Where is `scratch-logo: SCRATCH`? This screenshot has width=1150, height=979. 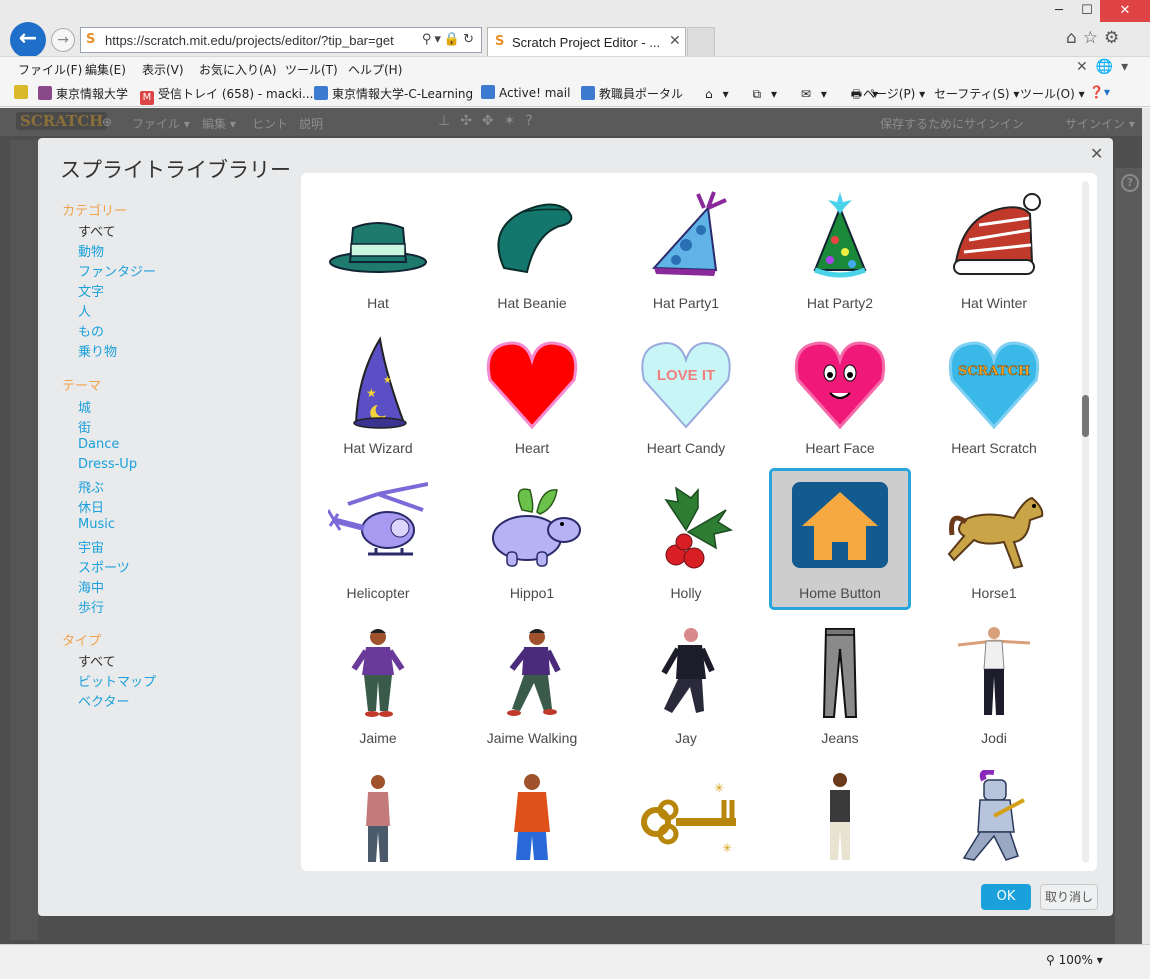
scratch-logo: SCRATCH is located at coordinates (62, 121).